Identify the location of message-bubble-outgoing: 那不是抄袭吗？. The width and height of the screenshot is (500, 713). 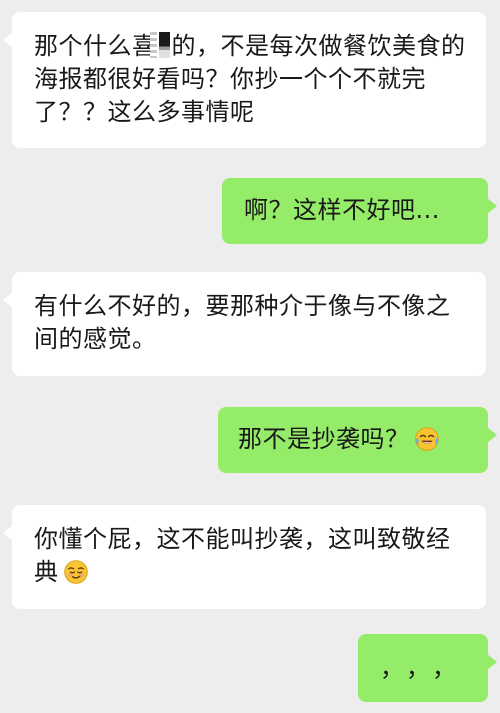
(357, 440).